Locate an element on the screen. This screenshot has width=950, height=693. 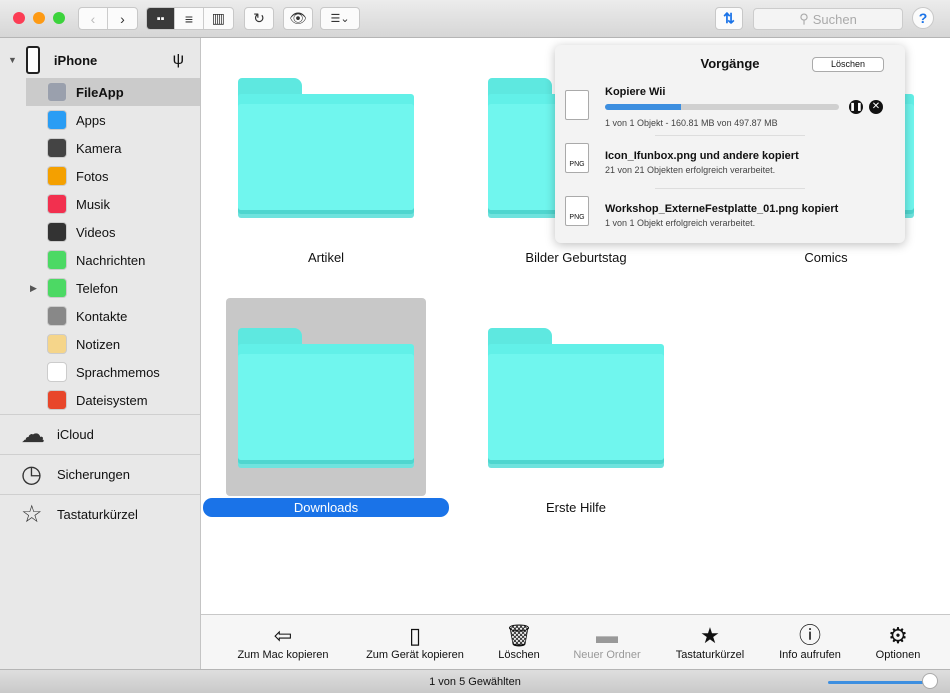
sidebar-item-notizen: Notizen is located at coordinates (100, 344).